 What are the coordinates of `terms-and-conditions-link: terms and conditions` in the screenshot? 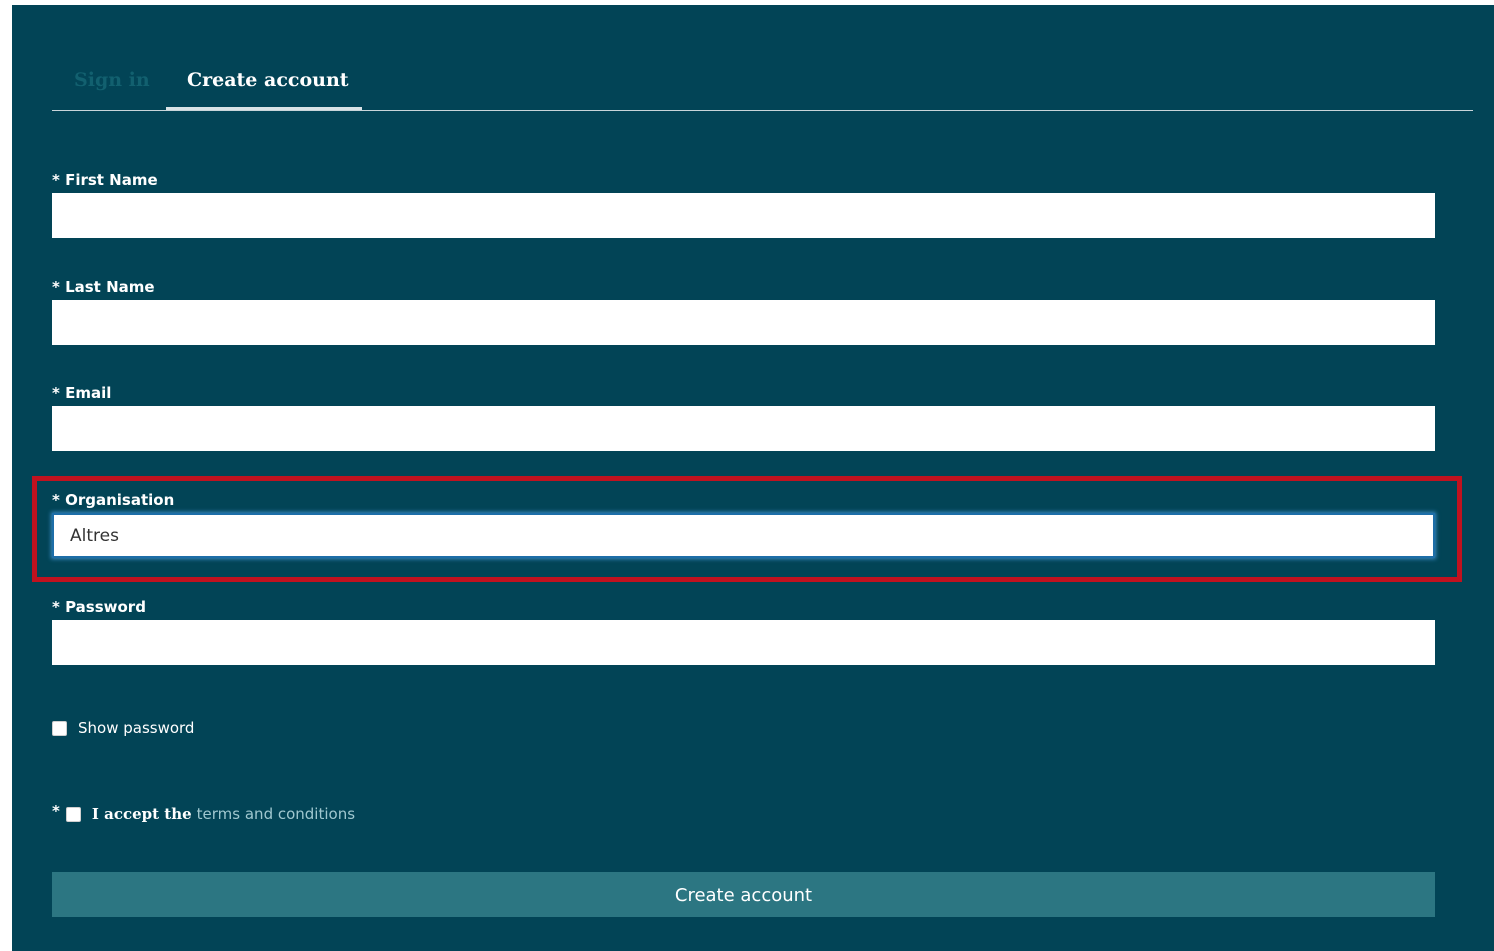 It's located at (276, 814).